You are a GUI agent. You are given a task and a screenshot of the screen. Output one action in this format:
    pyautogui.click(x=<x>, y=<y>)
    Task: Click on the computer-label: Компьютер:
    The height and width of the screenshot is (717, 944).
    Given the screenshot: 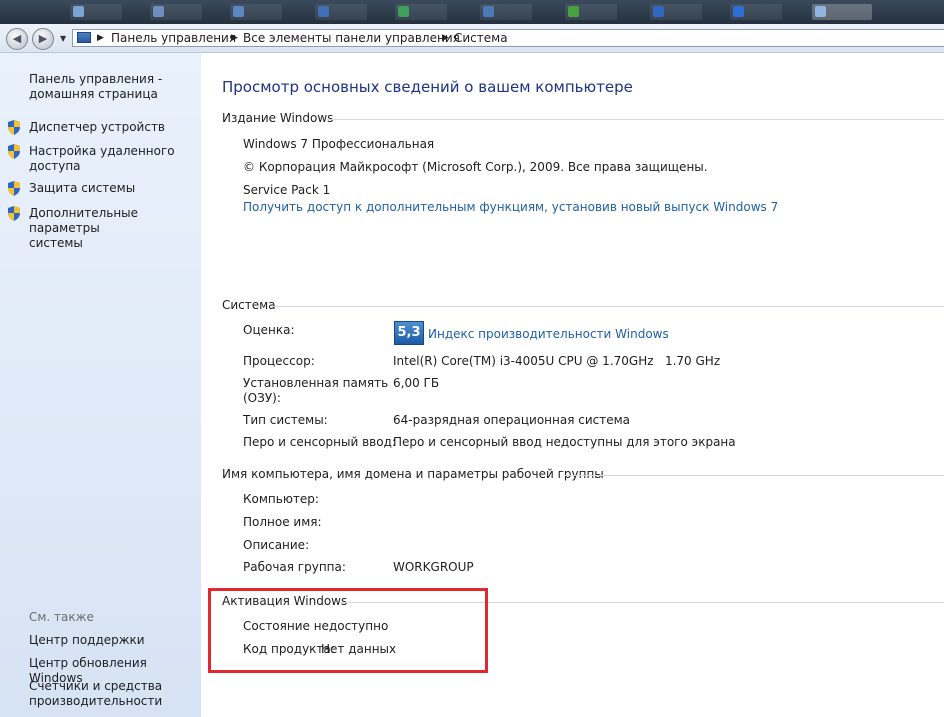 What is the action you would take?
    pyautogui.click(x=281, y=499)
    